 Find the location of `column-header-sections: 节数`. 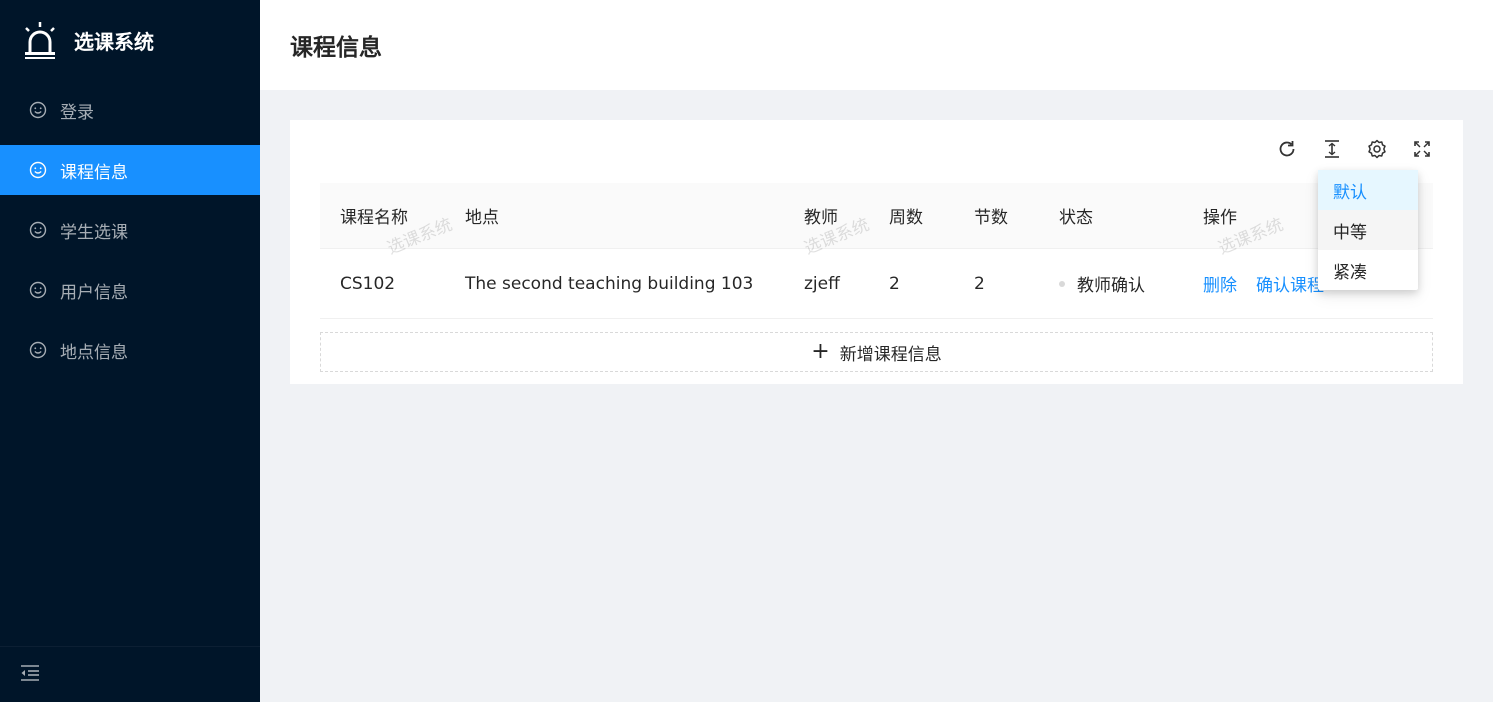

column-header-sections: 节数 is located at coordinates (991, 218).